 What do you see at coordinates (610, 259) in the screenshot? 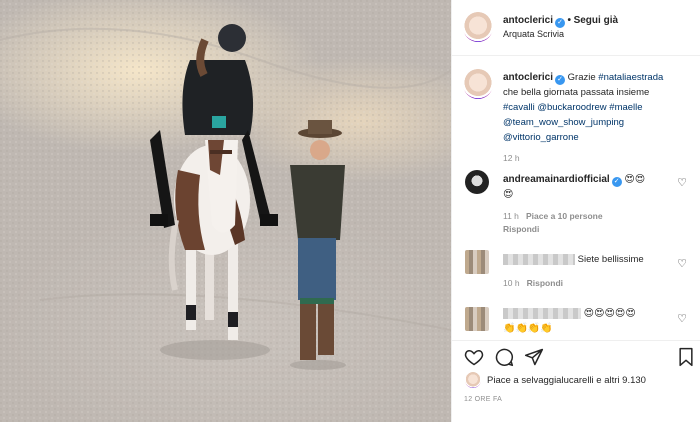
I see `comment-body: Siete bellissime` at bounding box center [610, 259].